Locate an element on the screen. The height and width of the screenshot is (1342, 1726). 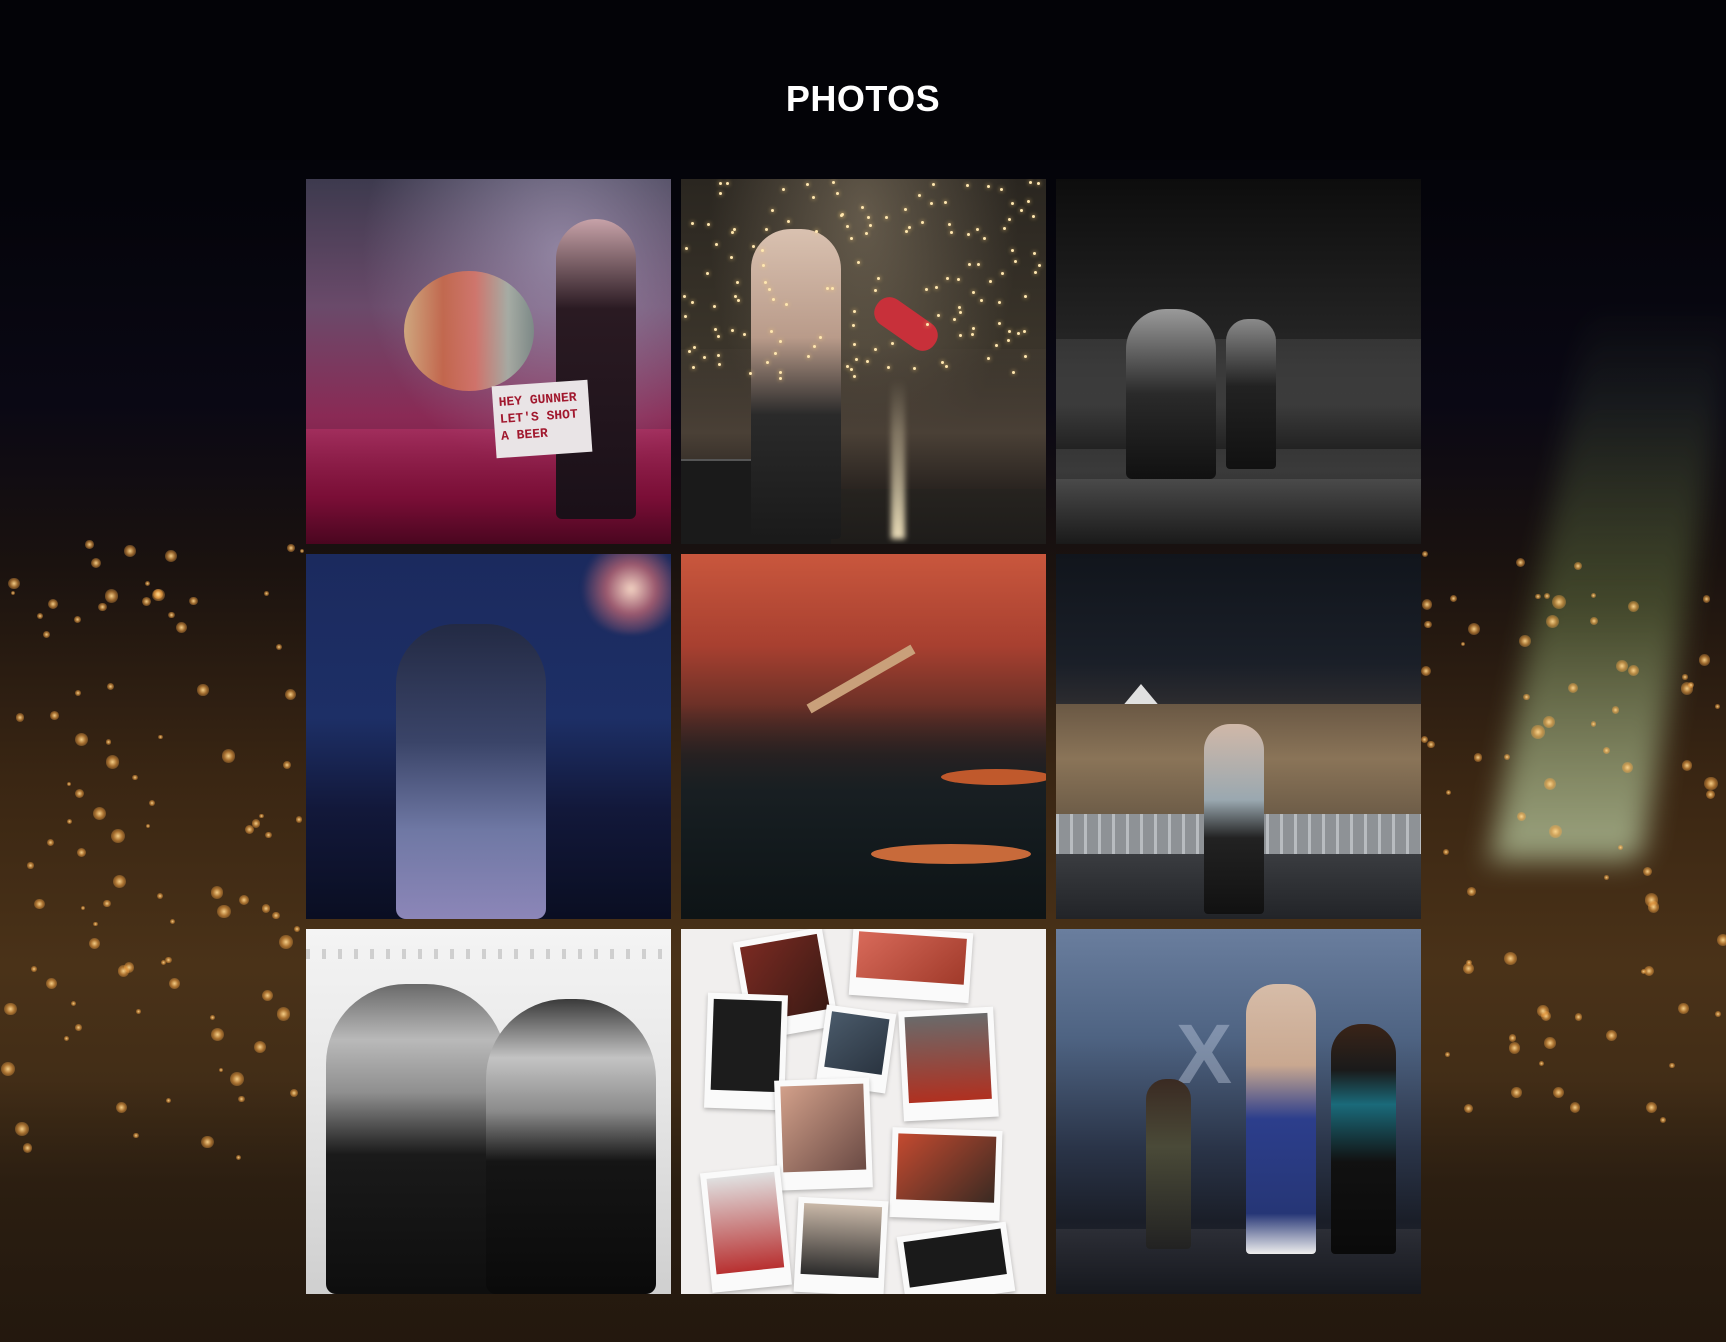
photo-tile-9: X is located at coordinates (1238, 1111).